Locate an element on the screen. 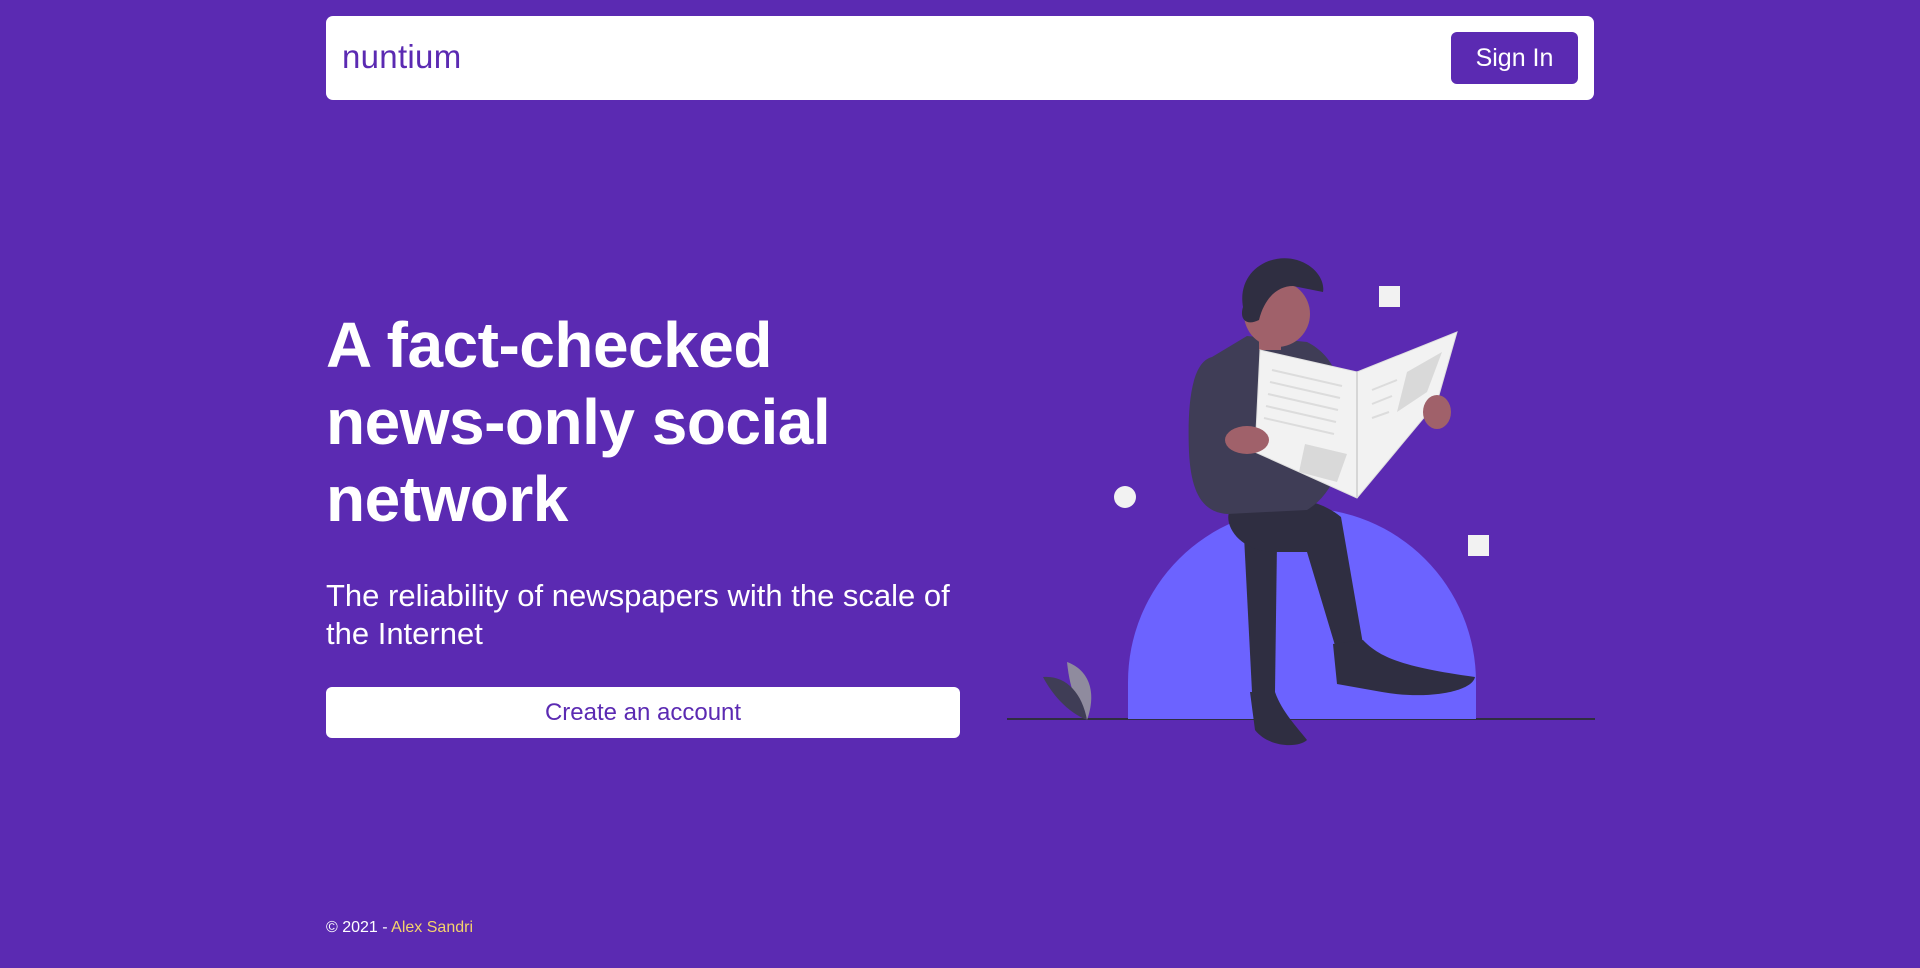  author-link: Alex Sandri is located at coordinates (432, 927).